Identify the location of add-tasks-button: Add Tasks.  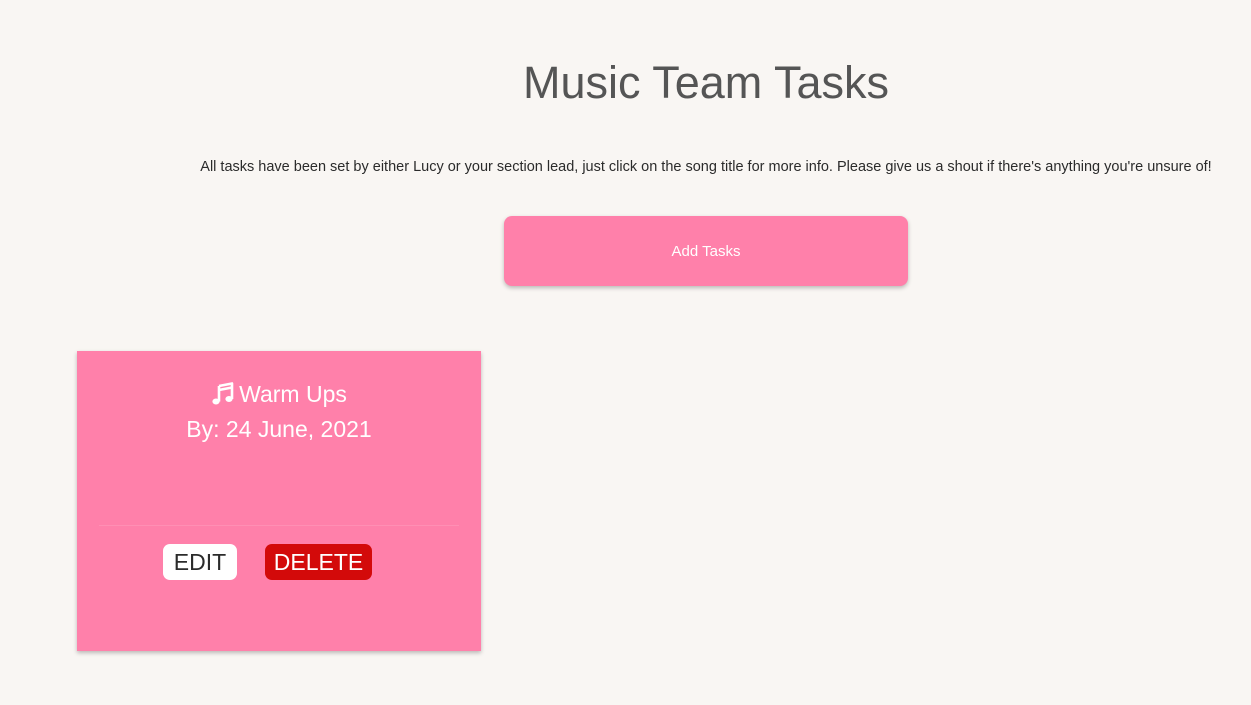
(706, 251).